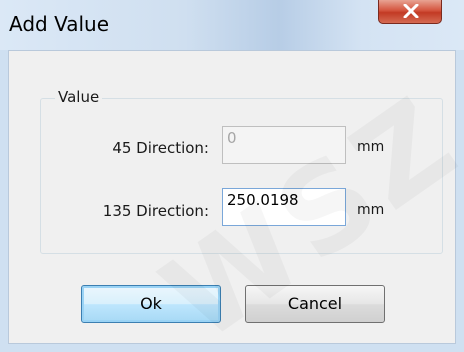  I want to click on cancel-button: Cancel, so click(315, 304).